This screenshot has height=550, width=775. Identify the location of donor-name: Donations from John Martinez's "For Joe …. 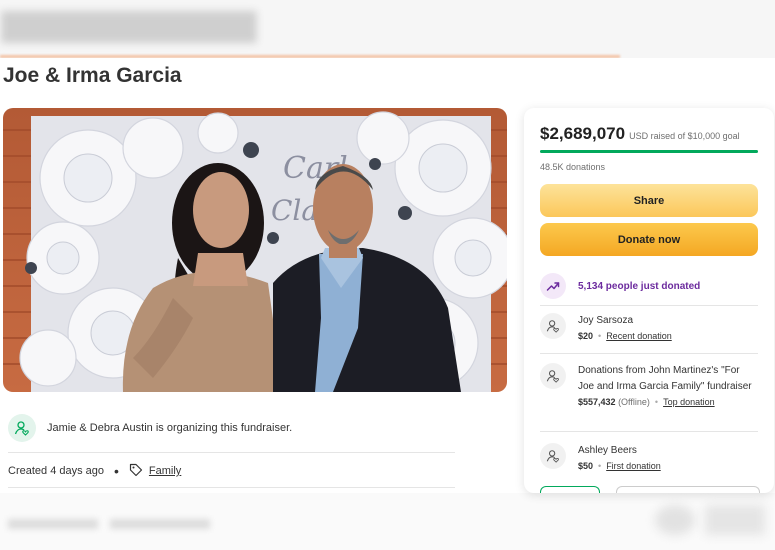
(665, 378).